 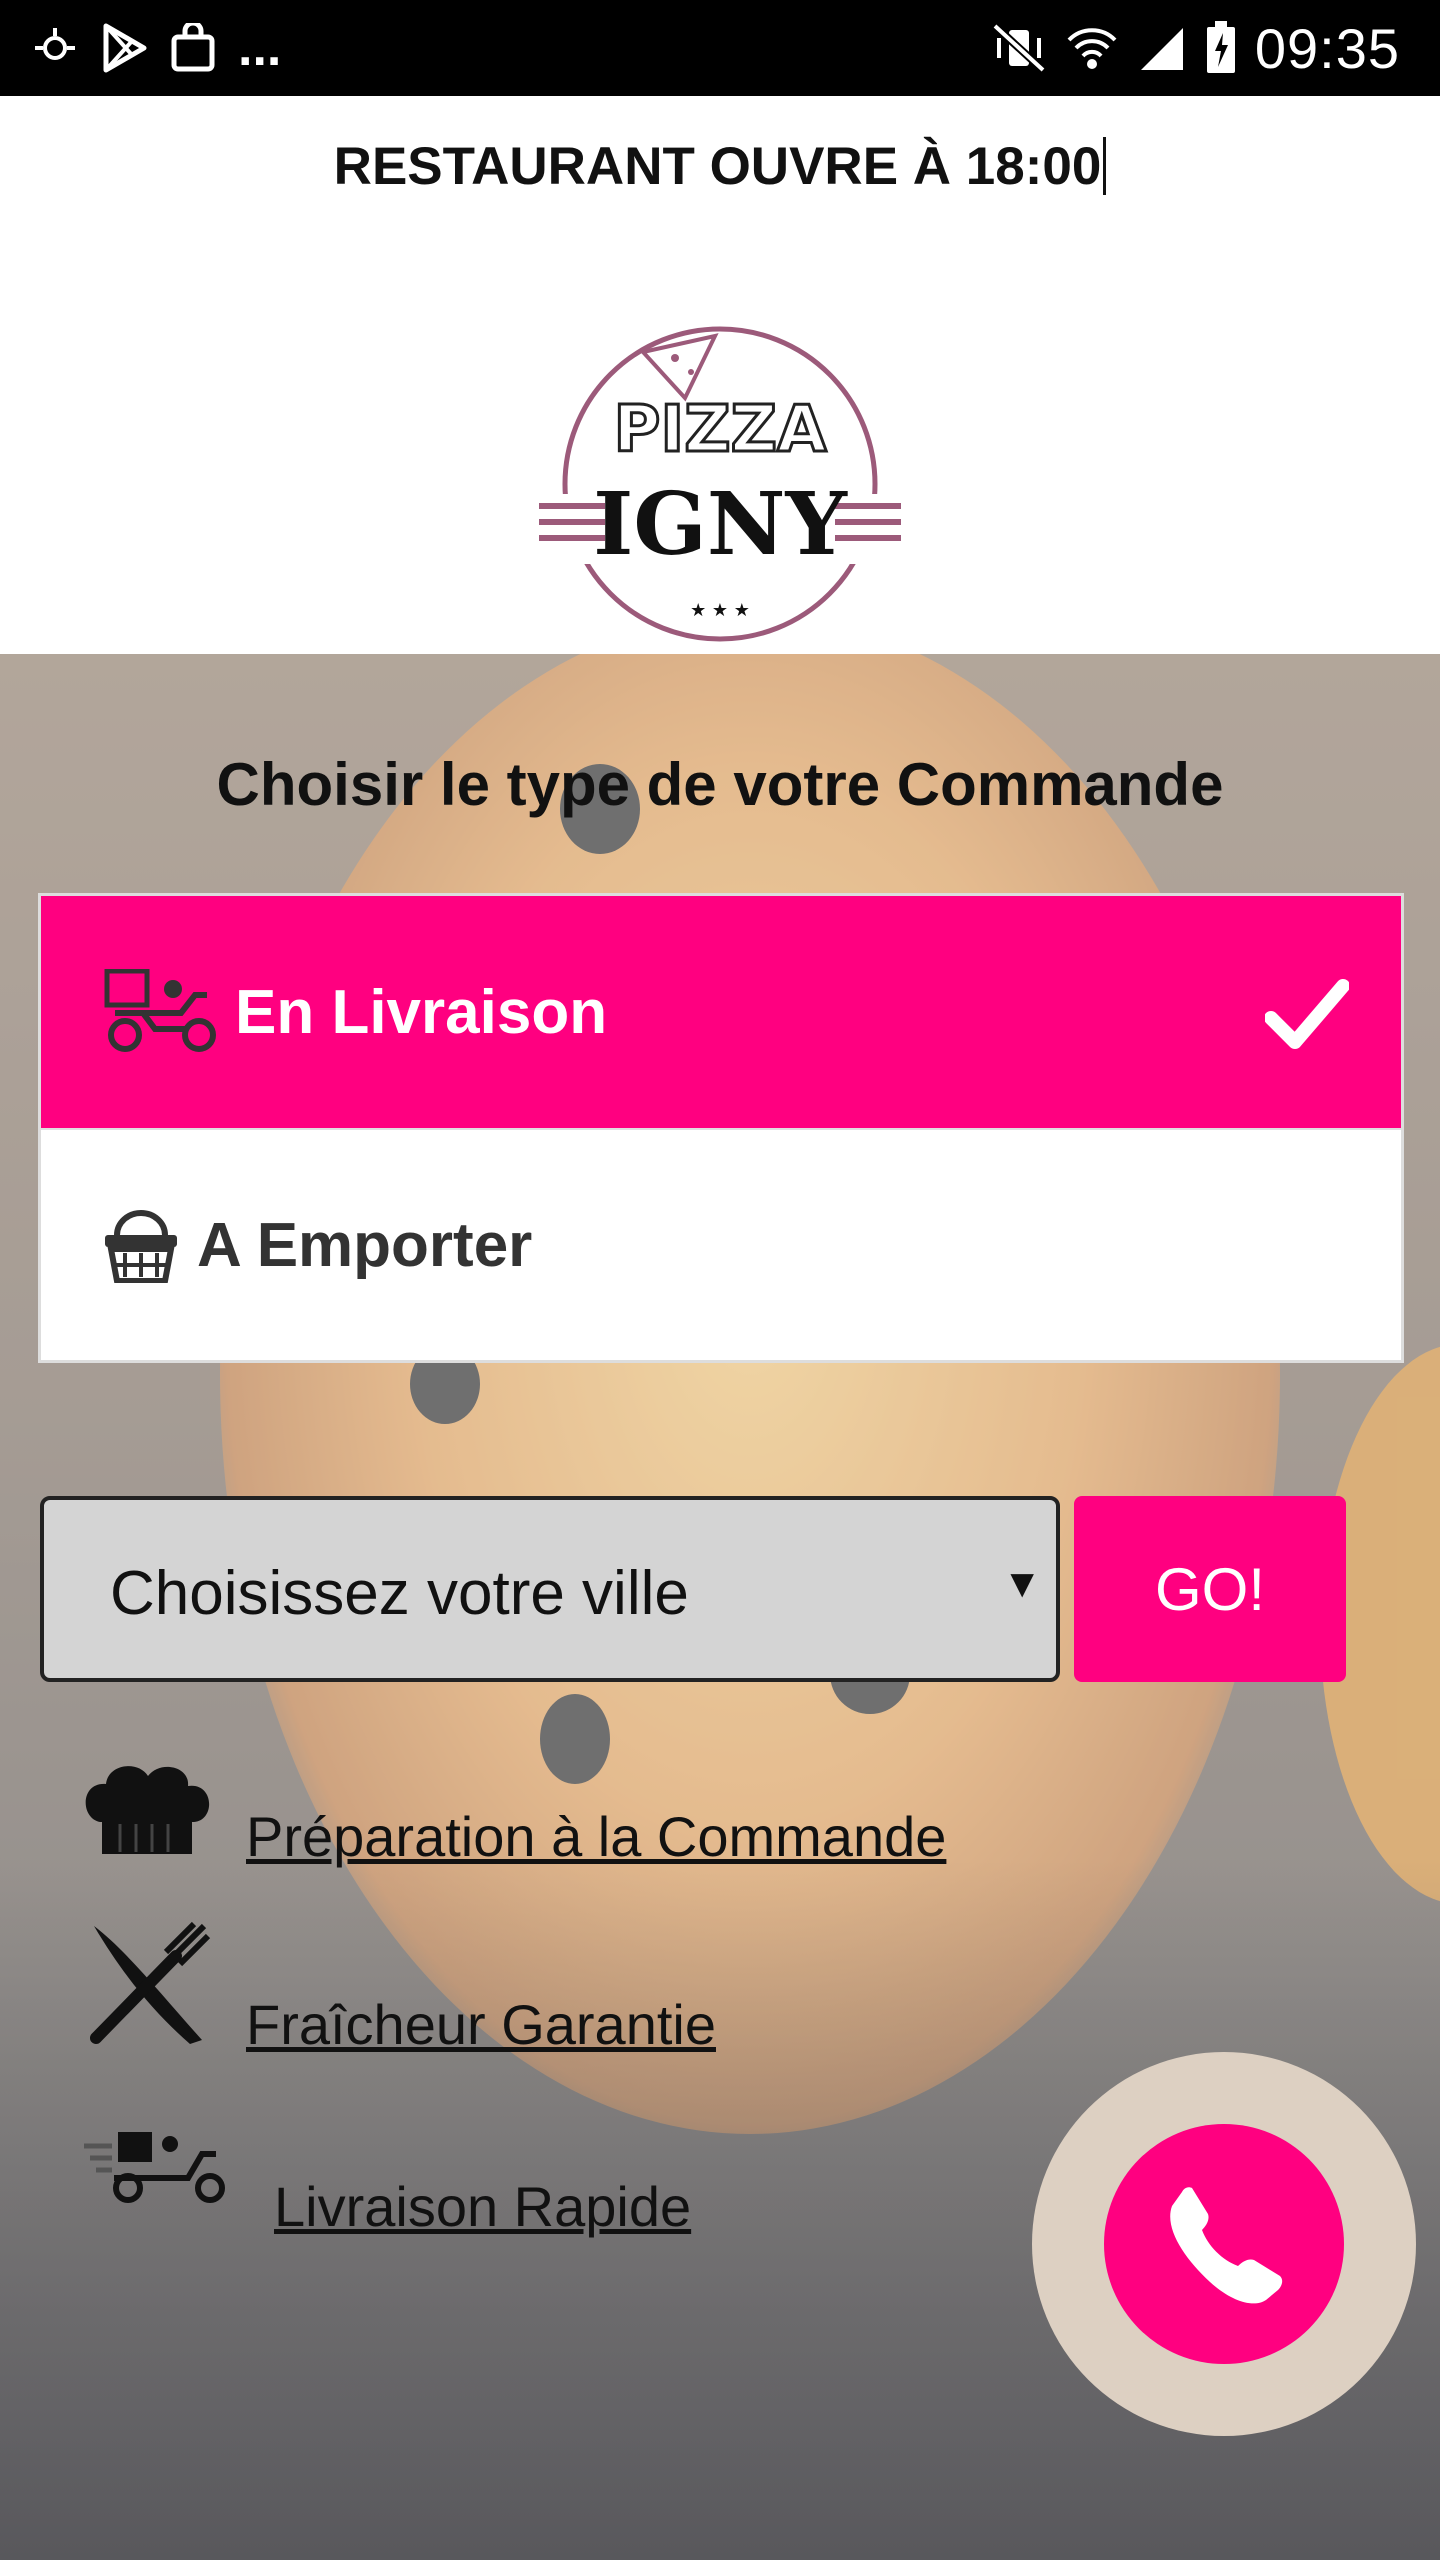 I want to click on phone-icon, so click(x=1226, y=2245).